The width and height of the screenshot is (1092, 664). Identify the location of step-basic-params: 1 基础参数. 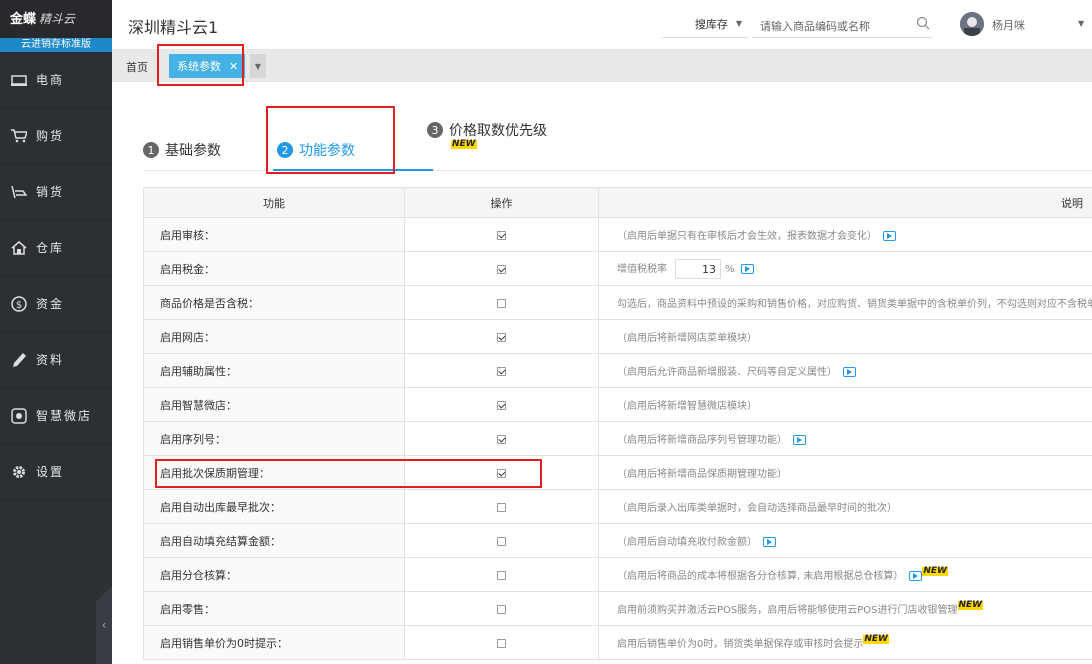
(182, 150).